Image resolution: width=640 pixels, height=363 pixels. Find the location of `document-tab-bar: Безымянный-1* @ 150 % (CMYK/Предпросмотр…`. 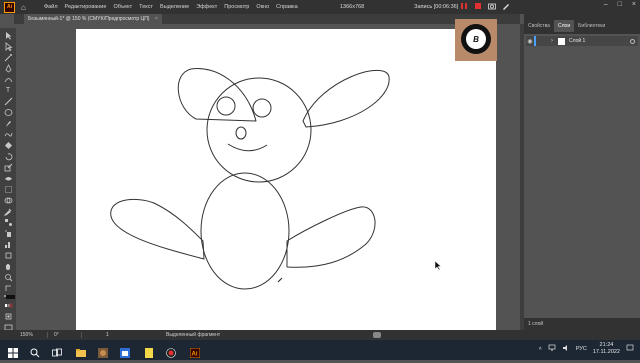

document-tab-bar: Безымянный-1* @ 150 % (CMYK/Предпросмотр… is located at coordinates (267, 19).